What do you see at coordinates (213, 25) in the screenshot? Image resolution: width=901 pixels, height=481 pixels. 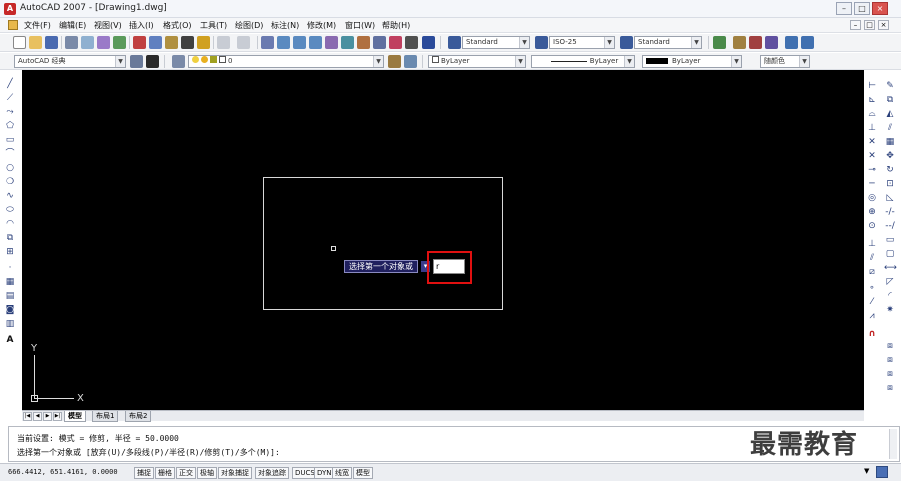 I see `menu-tools: 工具(T)` at bounding box center [213, 25].